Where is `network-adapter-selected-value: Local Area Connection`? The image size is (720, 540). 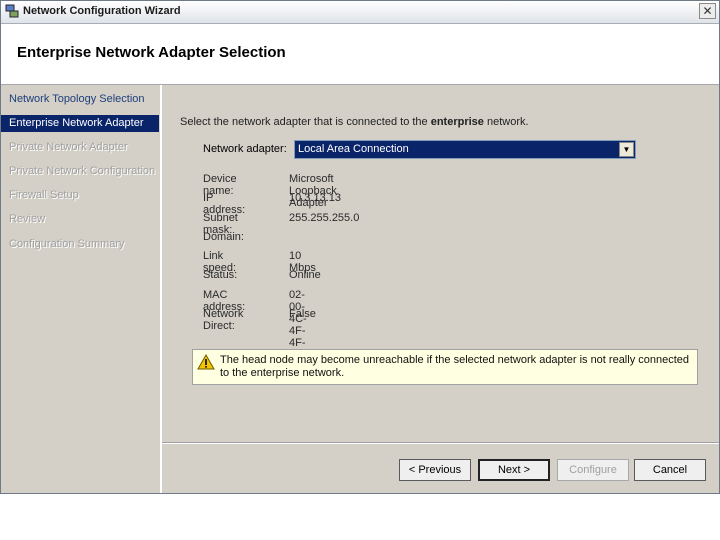
network-adapter-selected-value: Local Area Connection is located at coordinates (353, 149).